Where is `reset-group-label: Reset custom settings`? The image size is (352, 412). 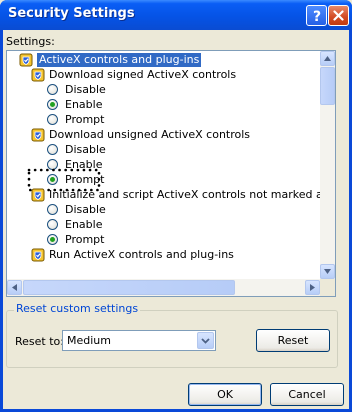
reset-group-label: Reset custom settings is located at coordinates (77, 308).